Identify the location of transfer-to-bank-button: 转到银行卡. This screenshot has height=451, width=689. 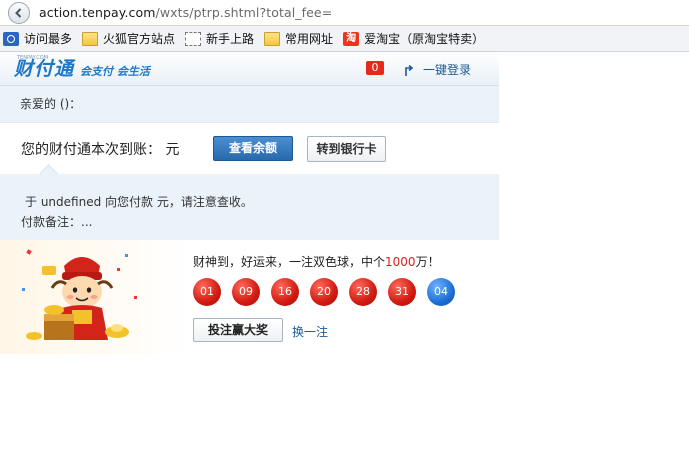
(346, 148).